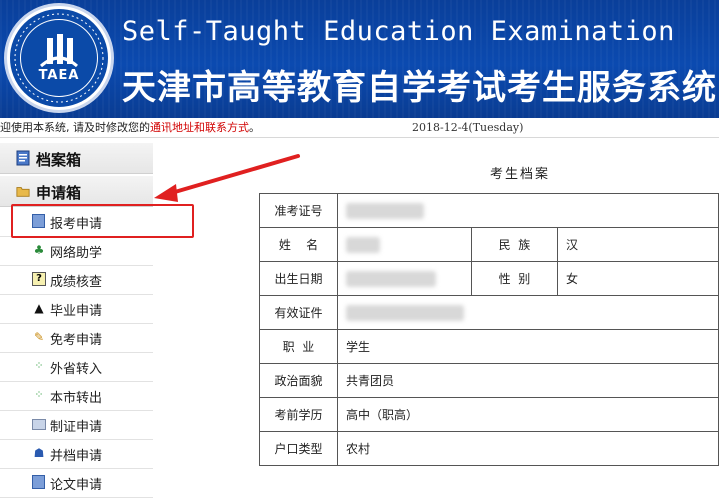  I want to click on book-icon, so click(59, 51).